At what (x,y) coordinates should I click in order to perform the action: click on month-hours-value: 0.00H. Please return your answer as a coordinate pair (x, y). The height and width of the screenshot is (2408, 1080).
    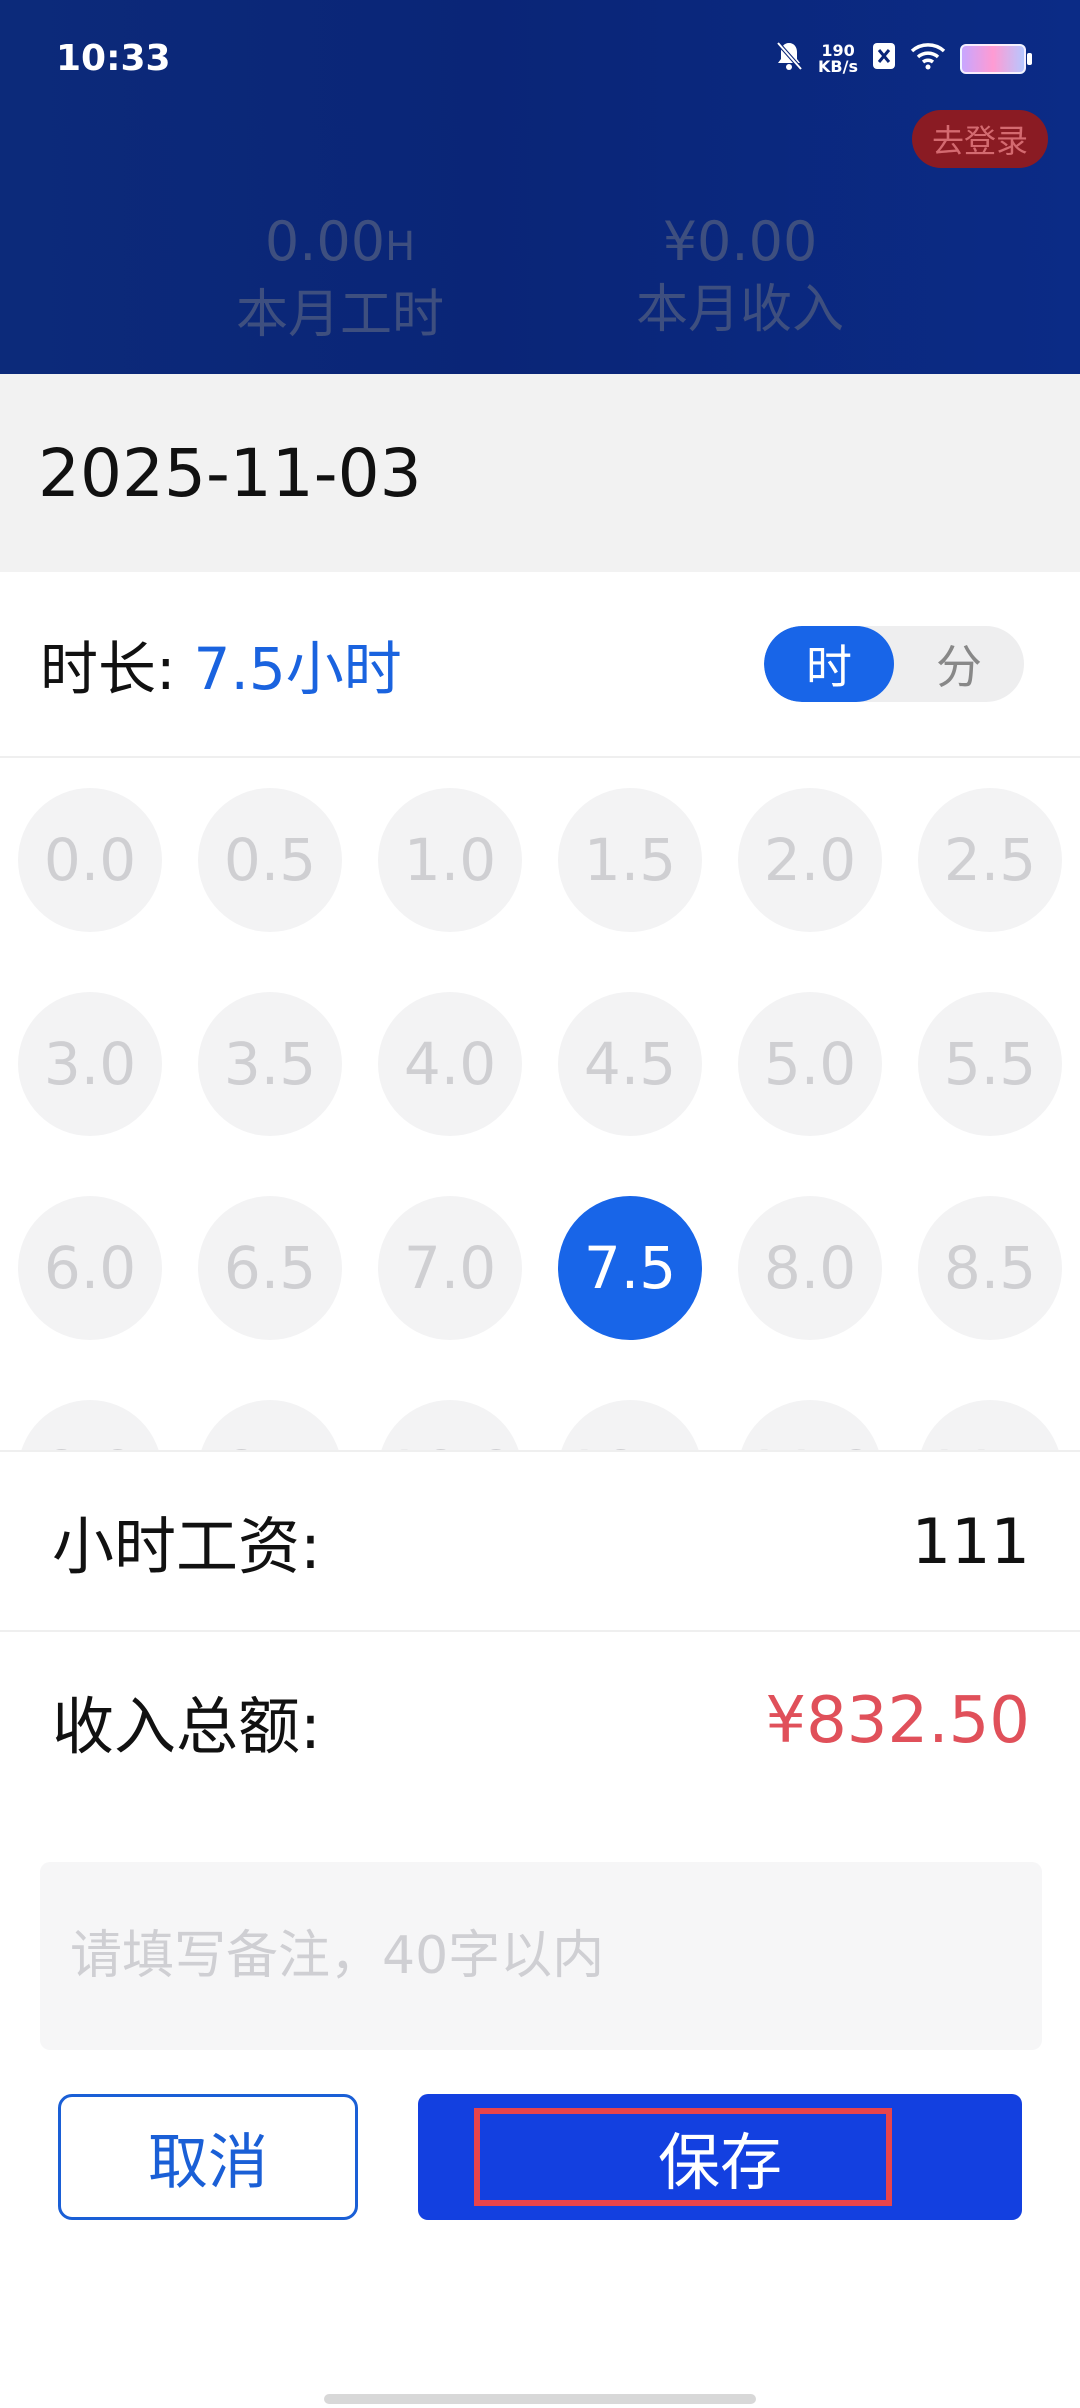
    Looking at the image, I should click on (340, 244).